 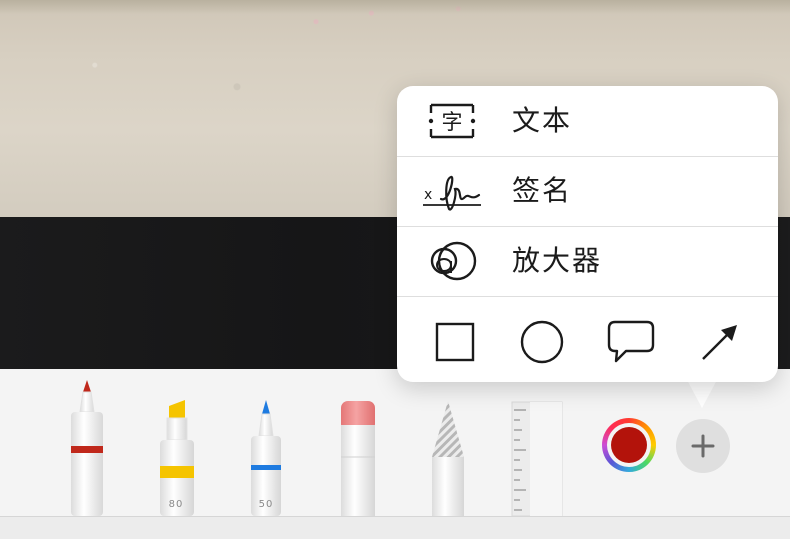 I want to click on arrow-shape-button, so click(x=720, y=342).